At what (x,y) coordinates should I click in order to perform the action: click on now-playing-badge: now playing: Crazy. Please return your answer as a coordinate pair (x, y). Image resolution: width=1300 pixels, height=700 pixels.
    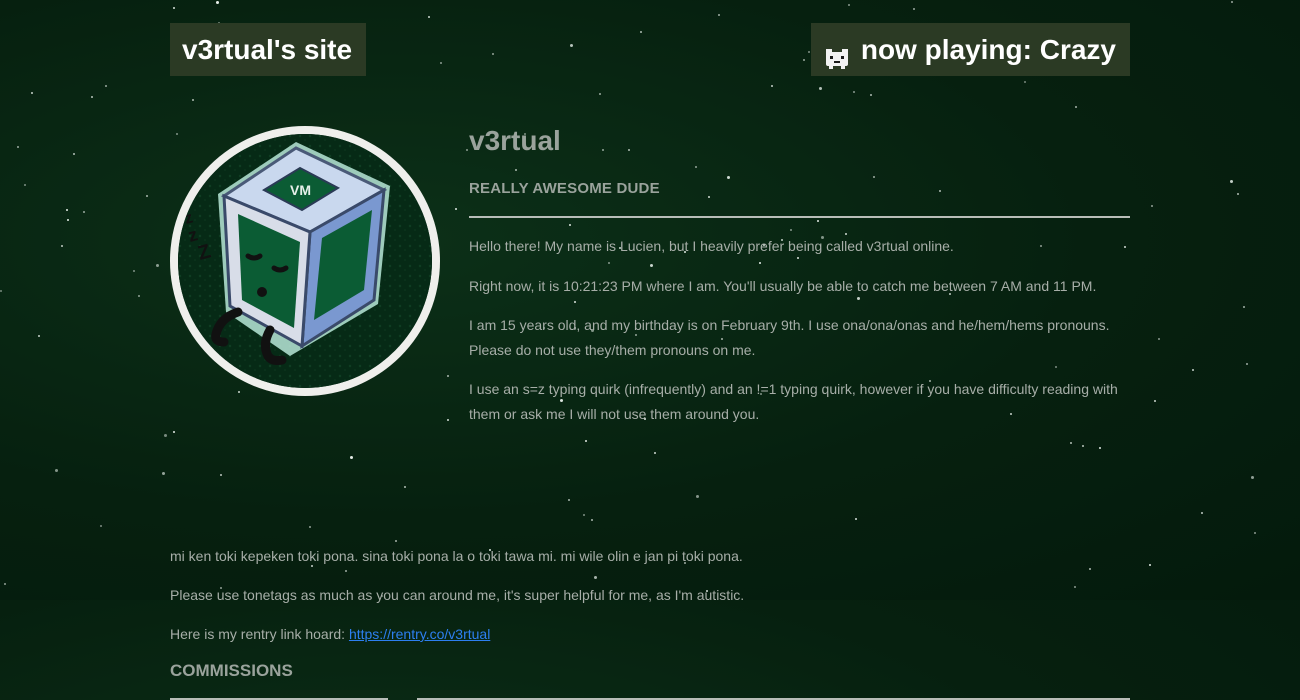
    Looking at the image, I should click on (970, 49).